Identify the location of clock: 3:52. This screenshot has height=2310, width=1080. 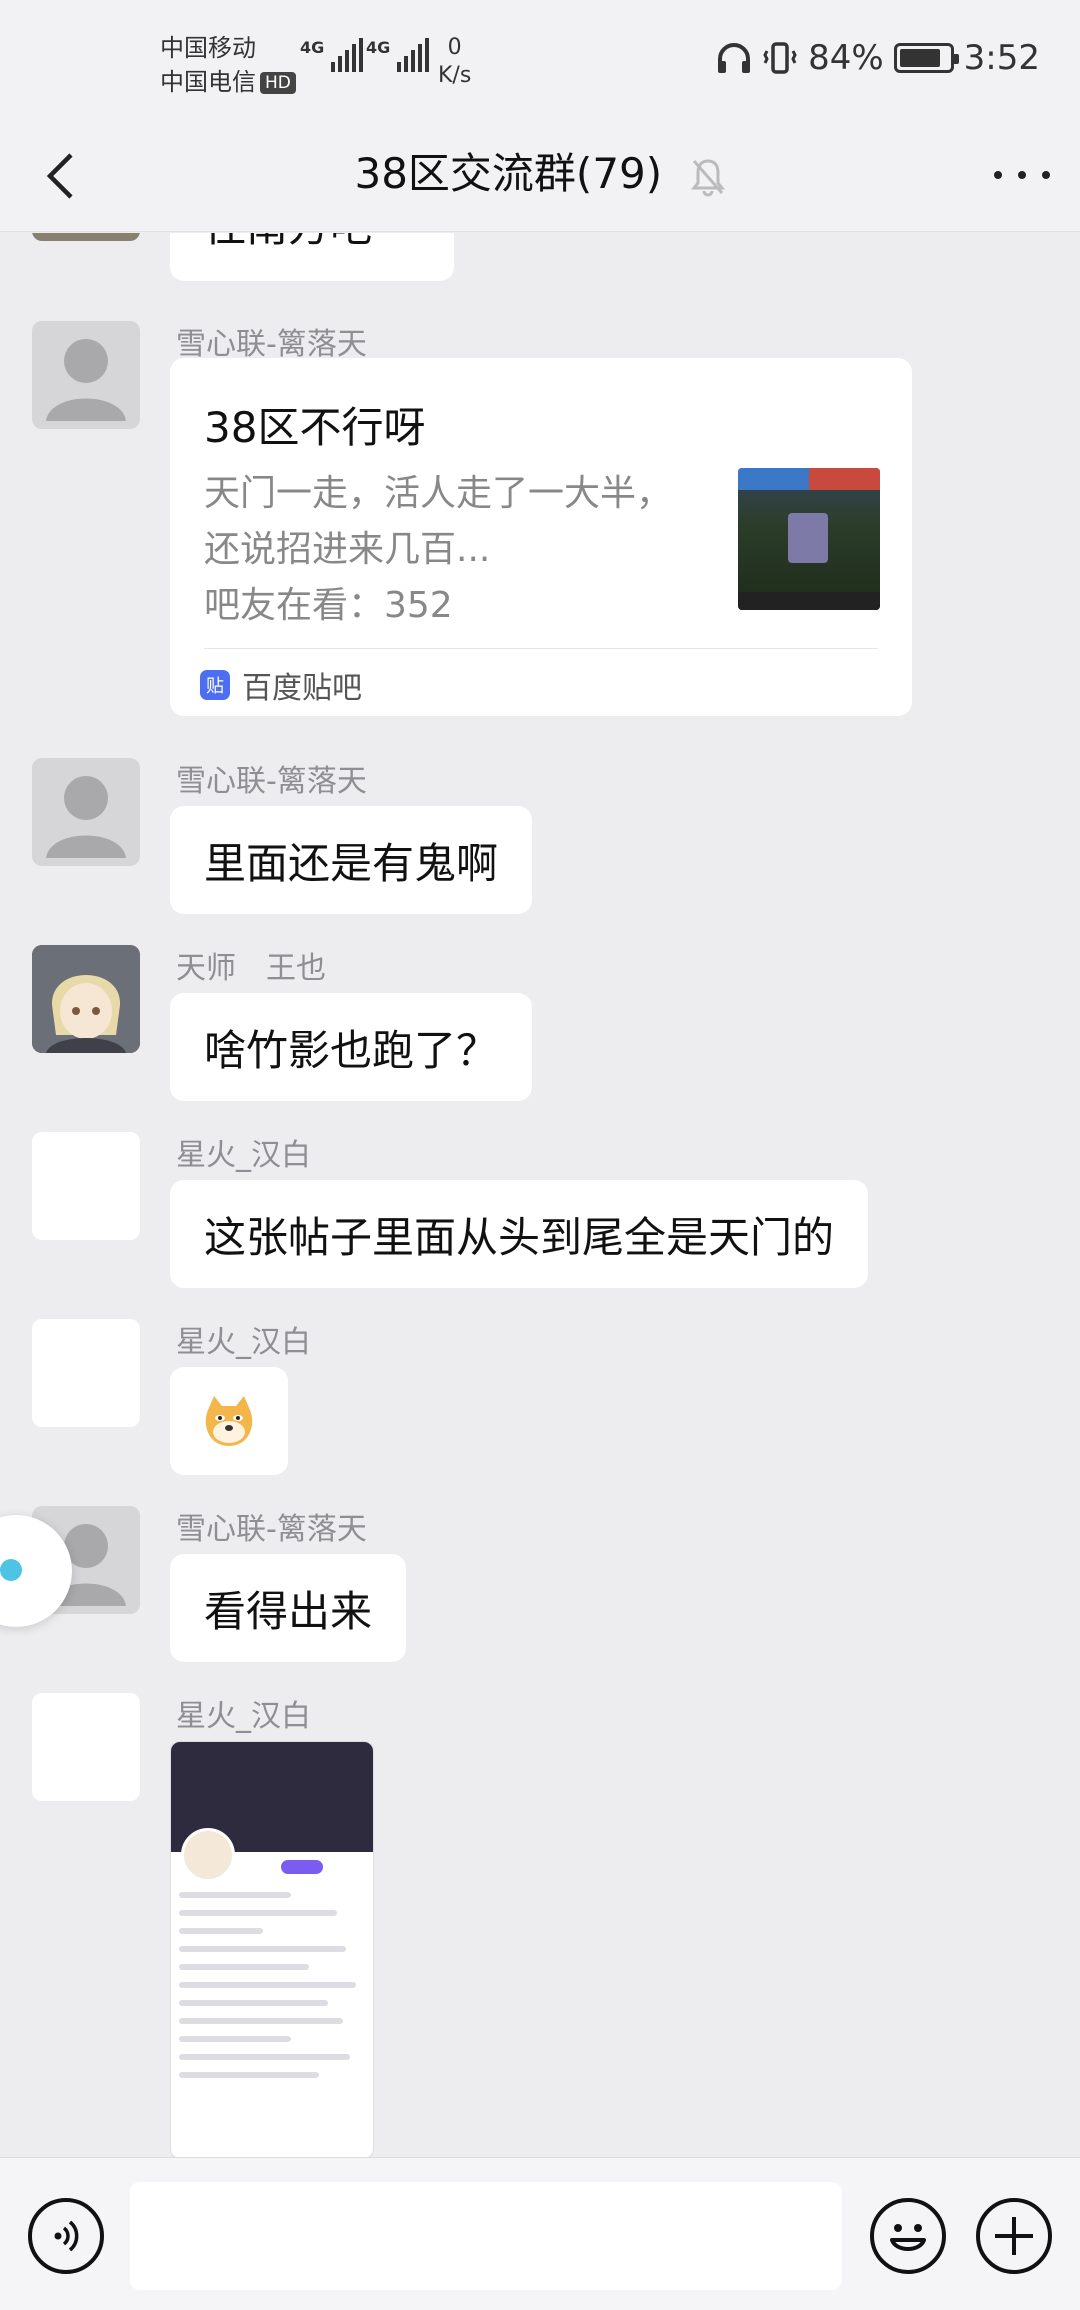
(1001, 58).